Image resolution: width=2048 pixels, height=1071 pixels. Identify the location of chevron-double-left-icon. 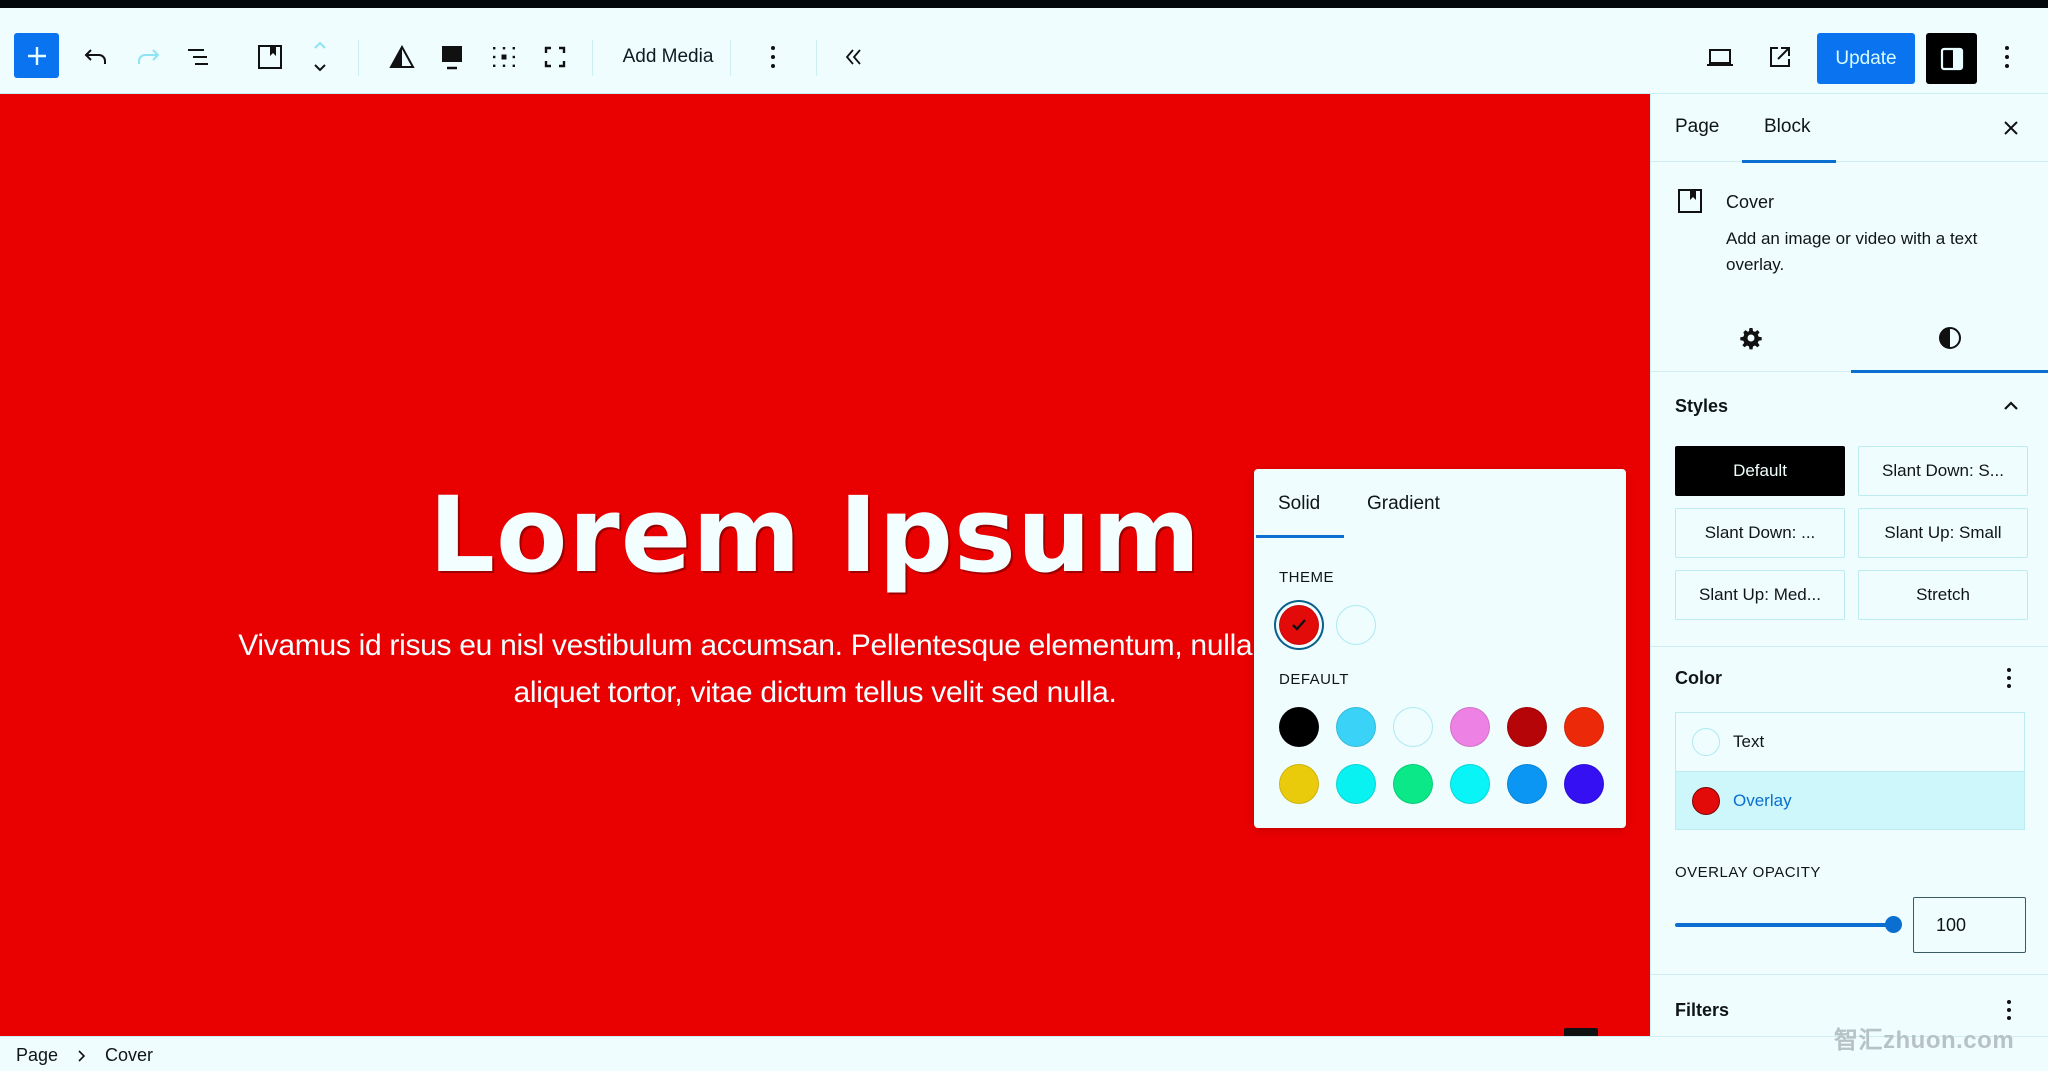
(853, 57).